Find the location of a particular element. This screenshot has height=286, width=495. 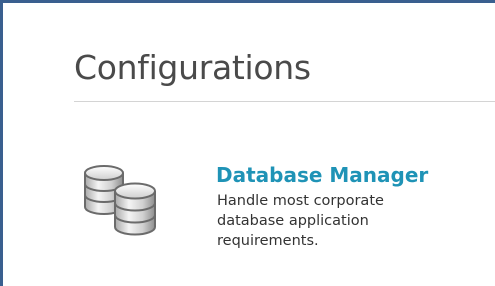

database-stack-icon is located at coordinates (120, 200).